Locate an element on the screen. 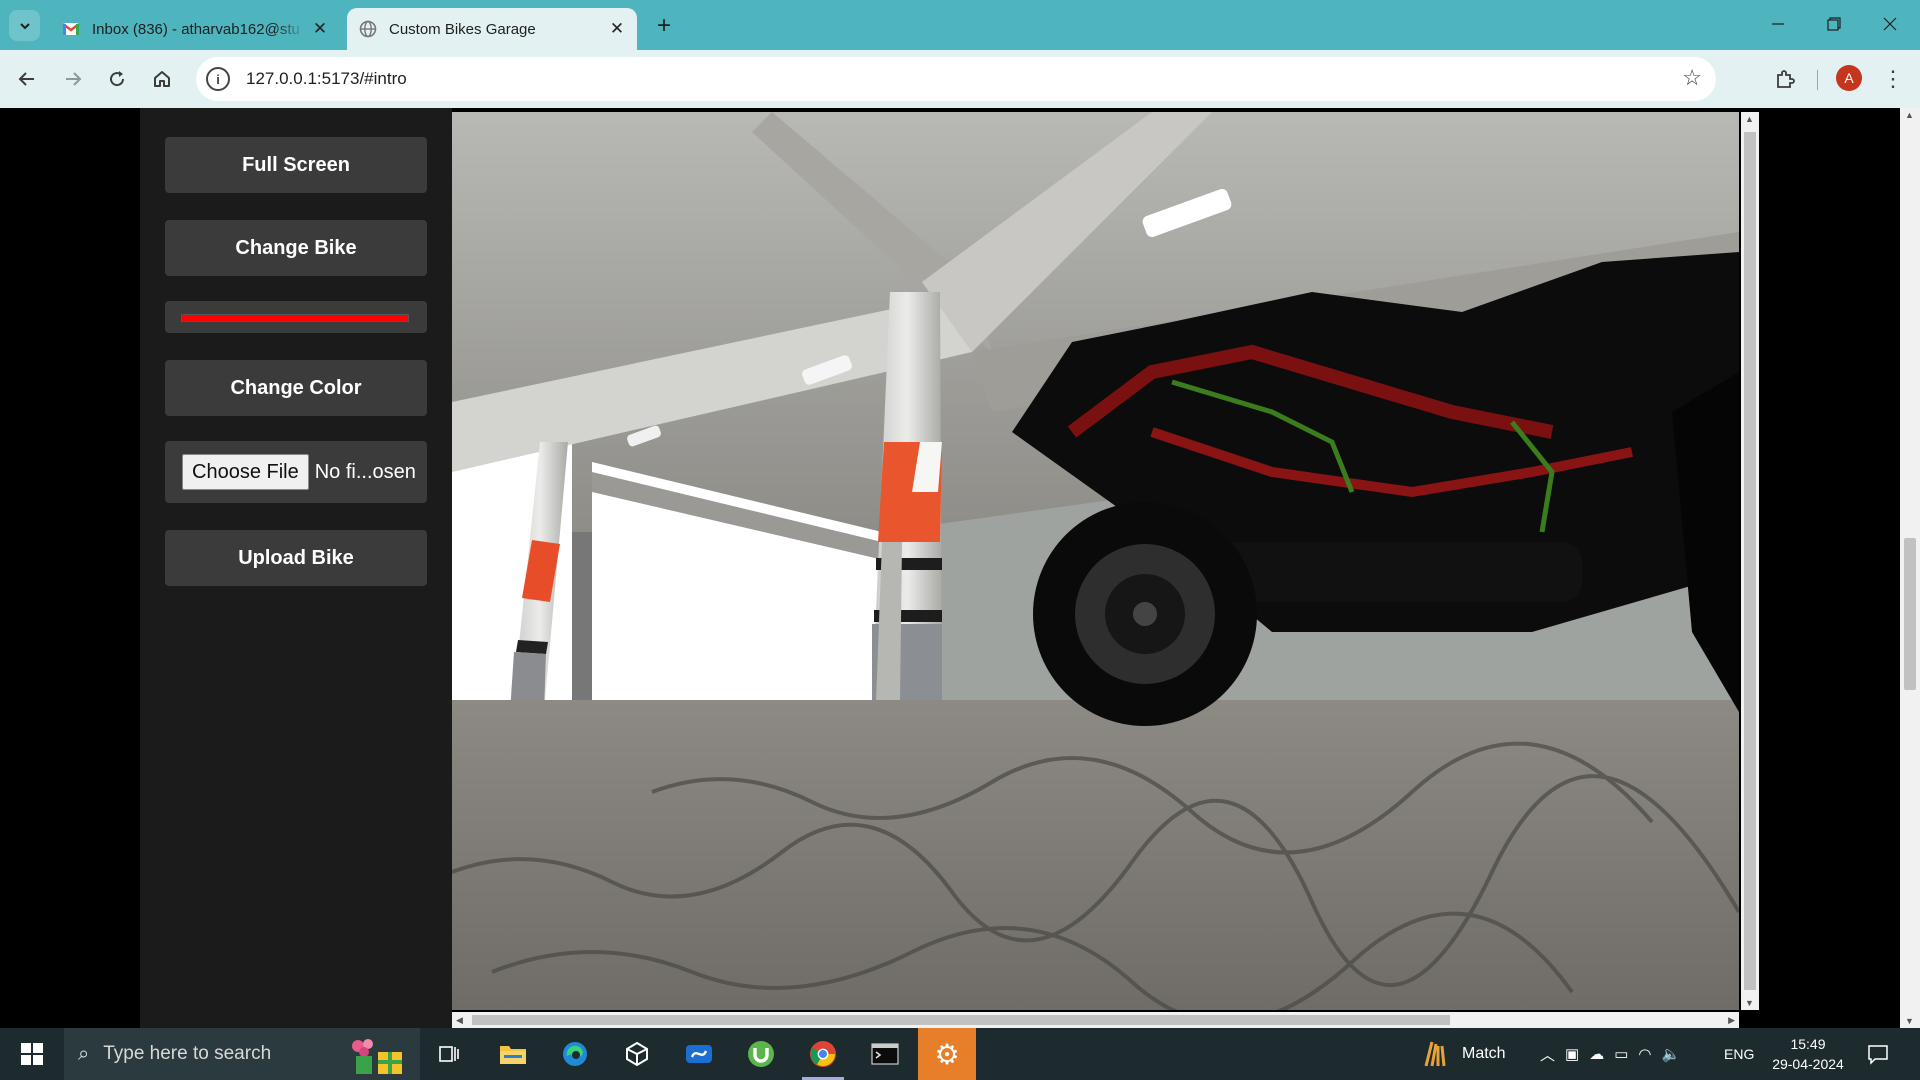 This screenshot has height=1080, width=1920. browser-toolbar: i 127.0.0.1:5173/#intro ☆ A ⋮ is located at coordinates (960, 79).